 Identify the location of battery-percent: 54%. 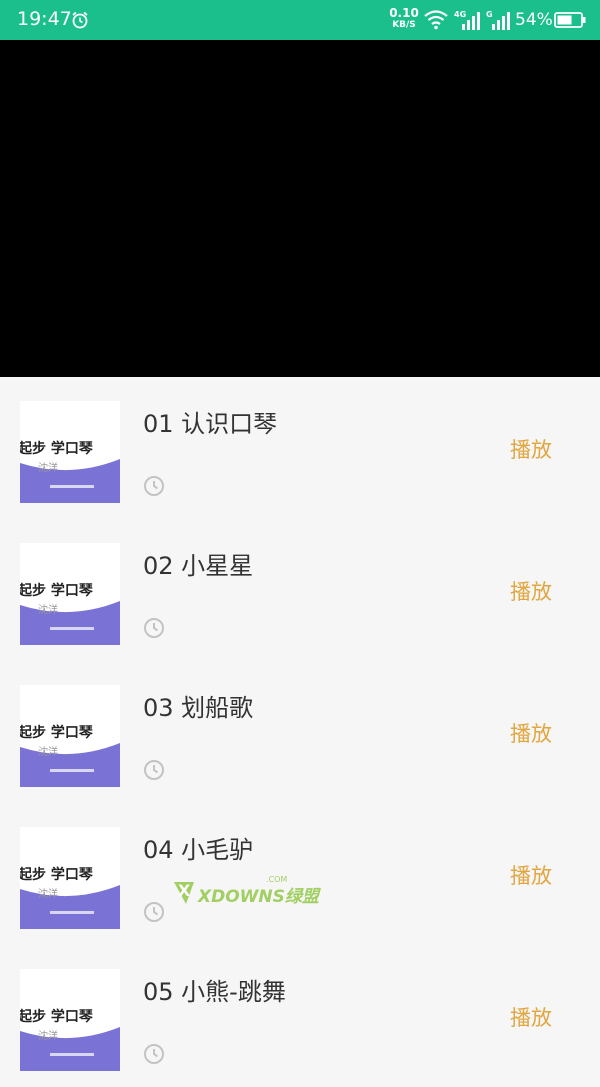
(534, 20).